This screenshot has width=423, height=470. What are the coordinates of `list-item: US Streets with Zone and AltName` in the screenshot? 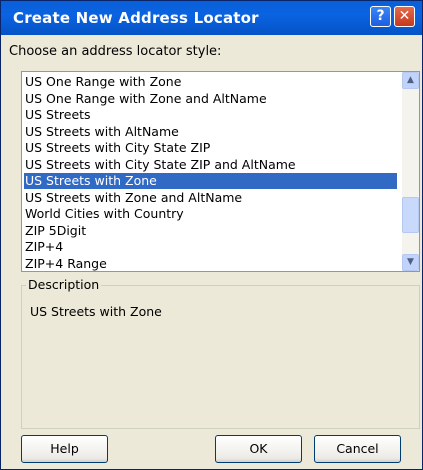 It's located at (210, 198).